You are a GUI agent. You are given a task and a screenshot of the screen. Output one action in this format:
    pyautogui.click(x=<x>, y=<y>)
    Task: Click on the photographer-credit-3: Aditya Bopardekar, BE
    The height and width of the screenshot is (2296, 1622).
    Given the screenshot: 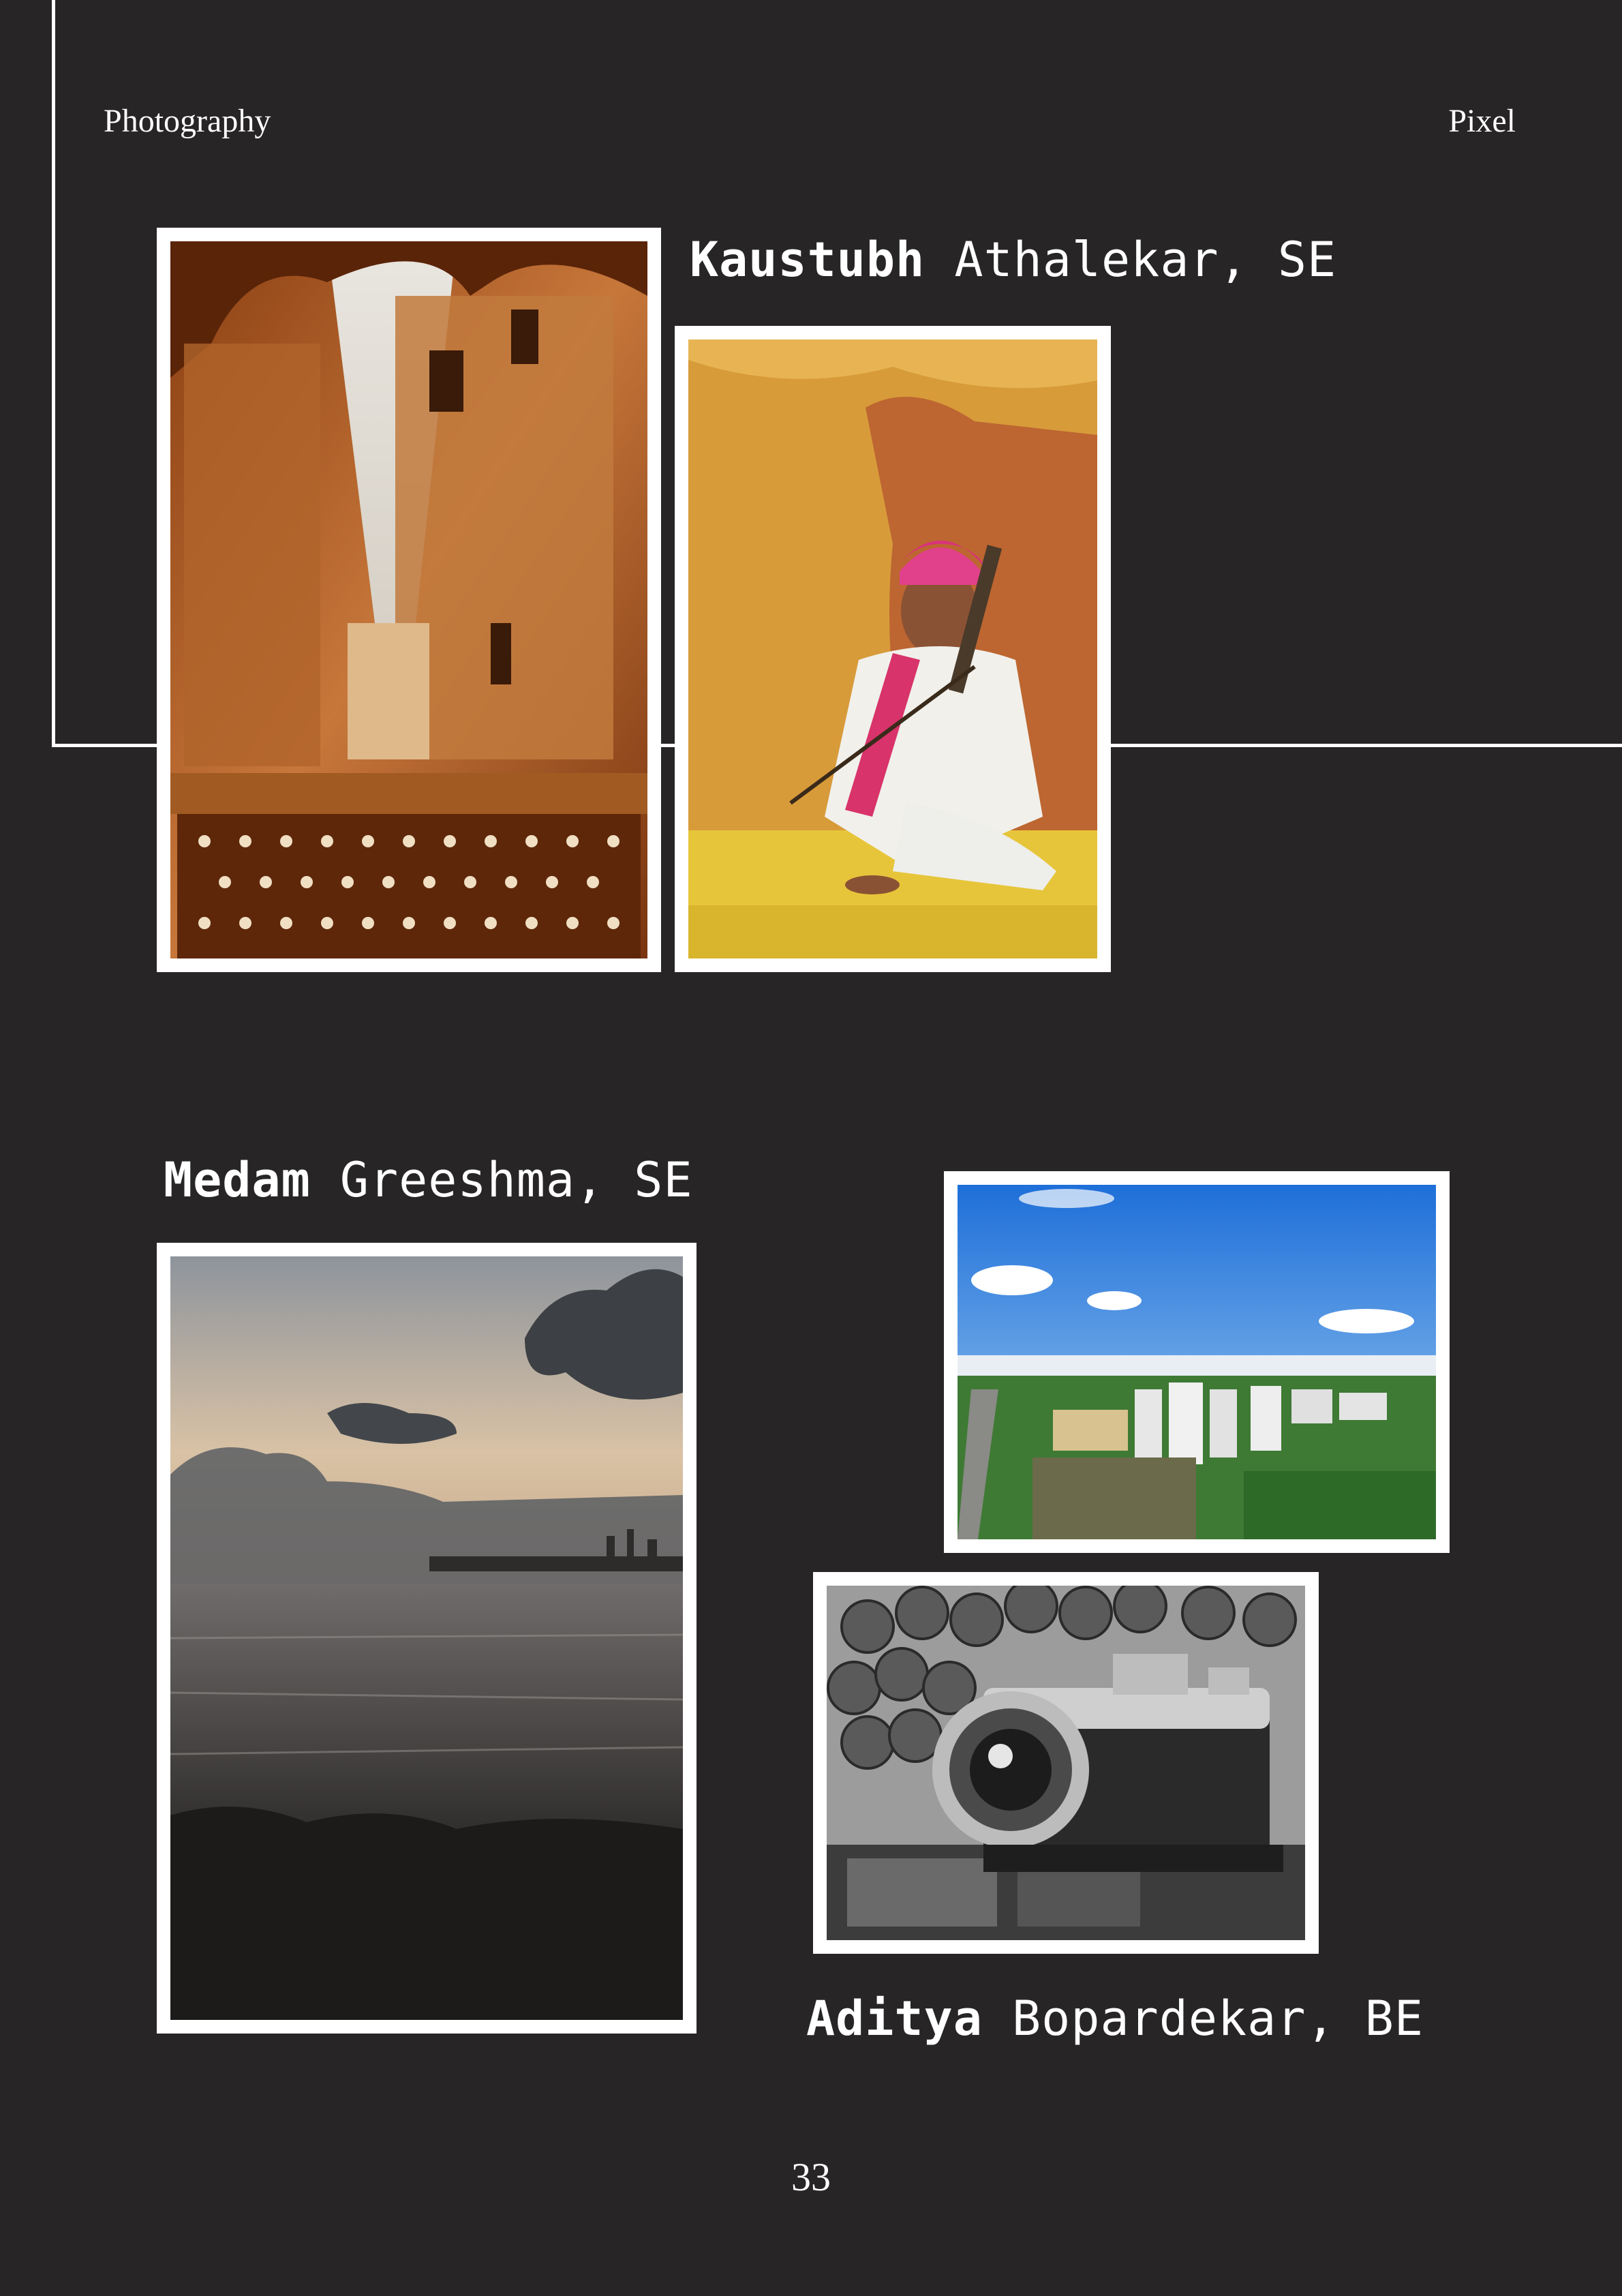 What is the action you would take?
    pyautogui.click(x=1115, y=2018)
    